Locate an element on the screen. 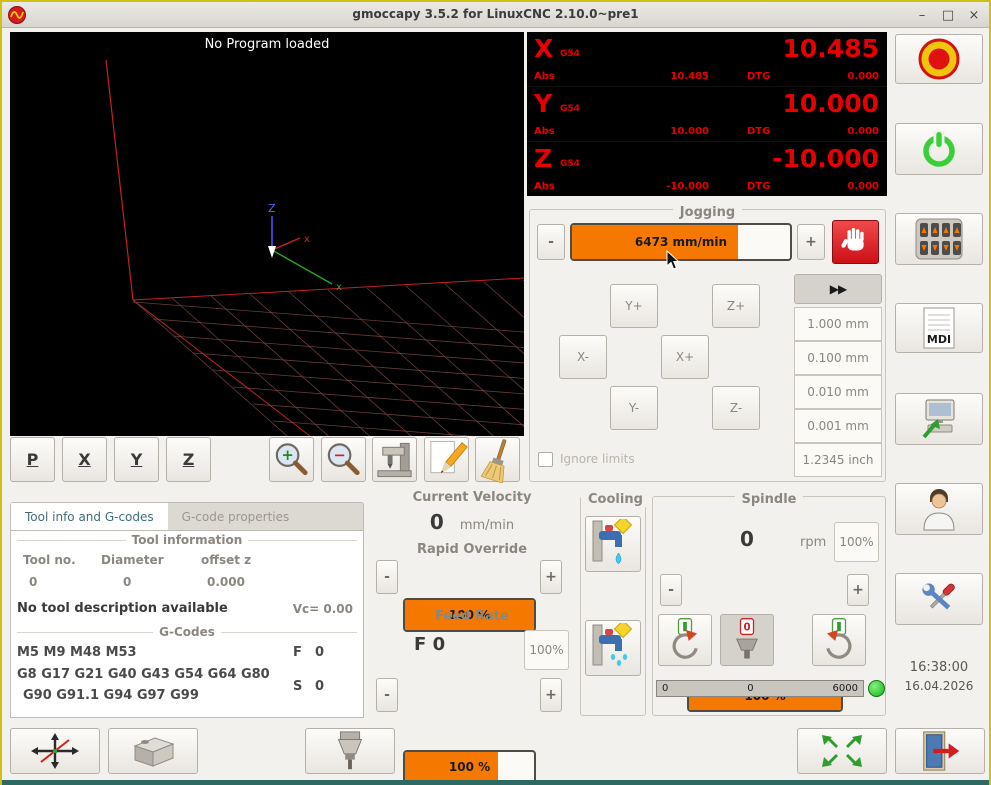  estop-button is located at coordinates (939, 59).